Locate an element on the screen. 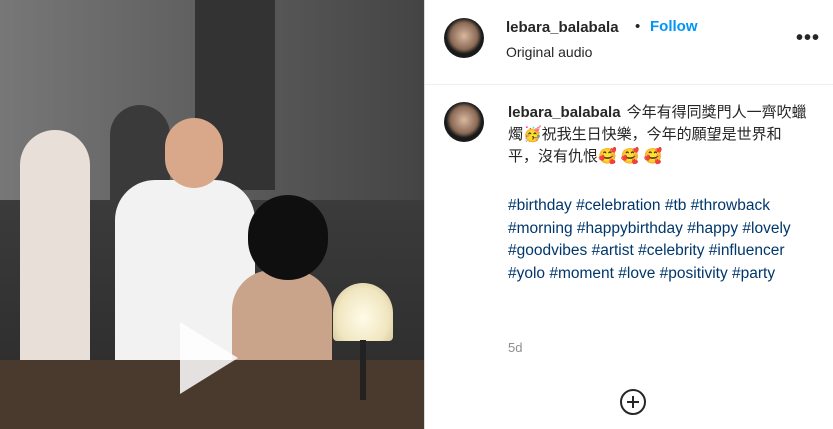 This screenshot has height=429, width=833. caption-avatar is located at coordinates (464, 122).